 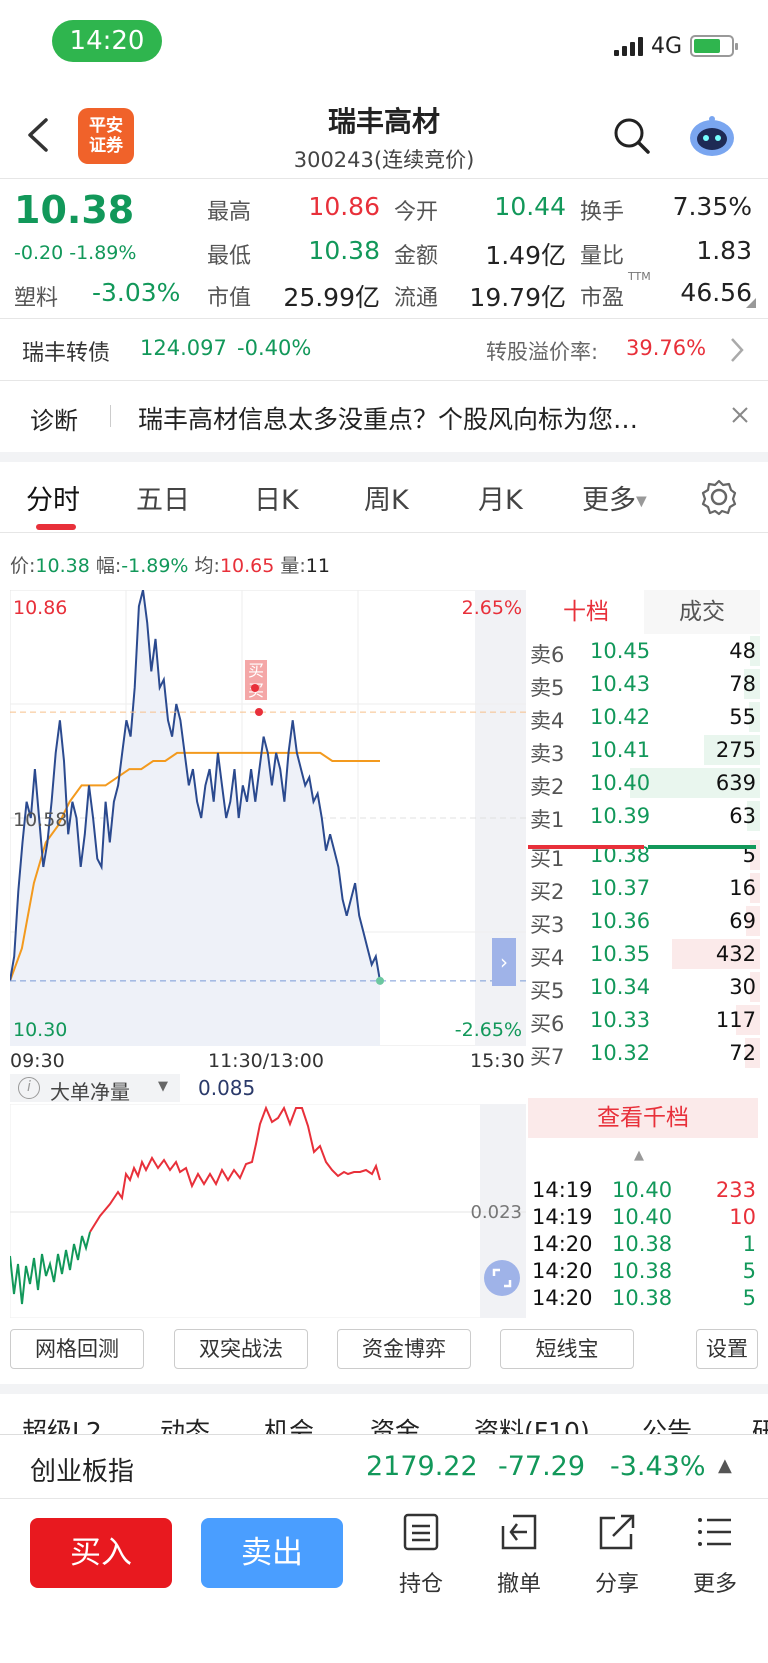 I want to click on page-title: 瑞丰高材, so click(x=383, y=121).